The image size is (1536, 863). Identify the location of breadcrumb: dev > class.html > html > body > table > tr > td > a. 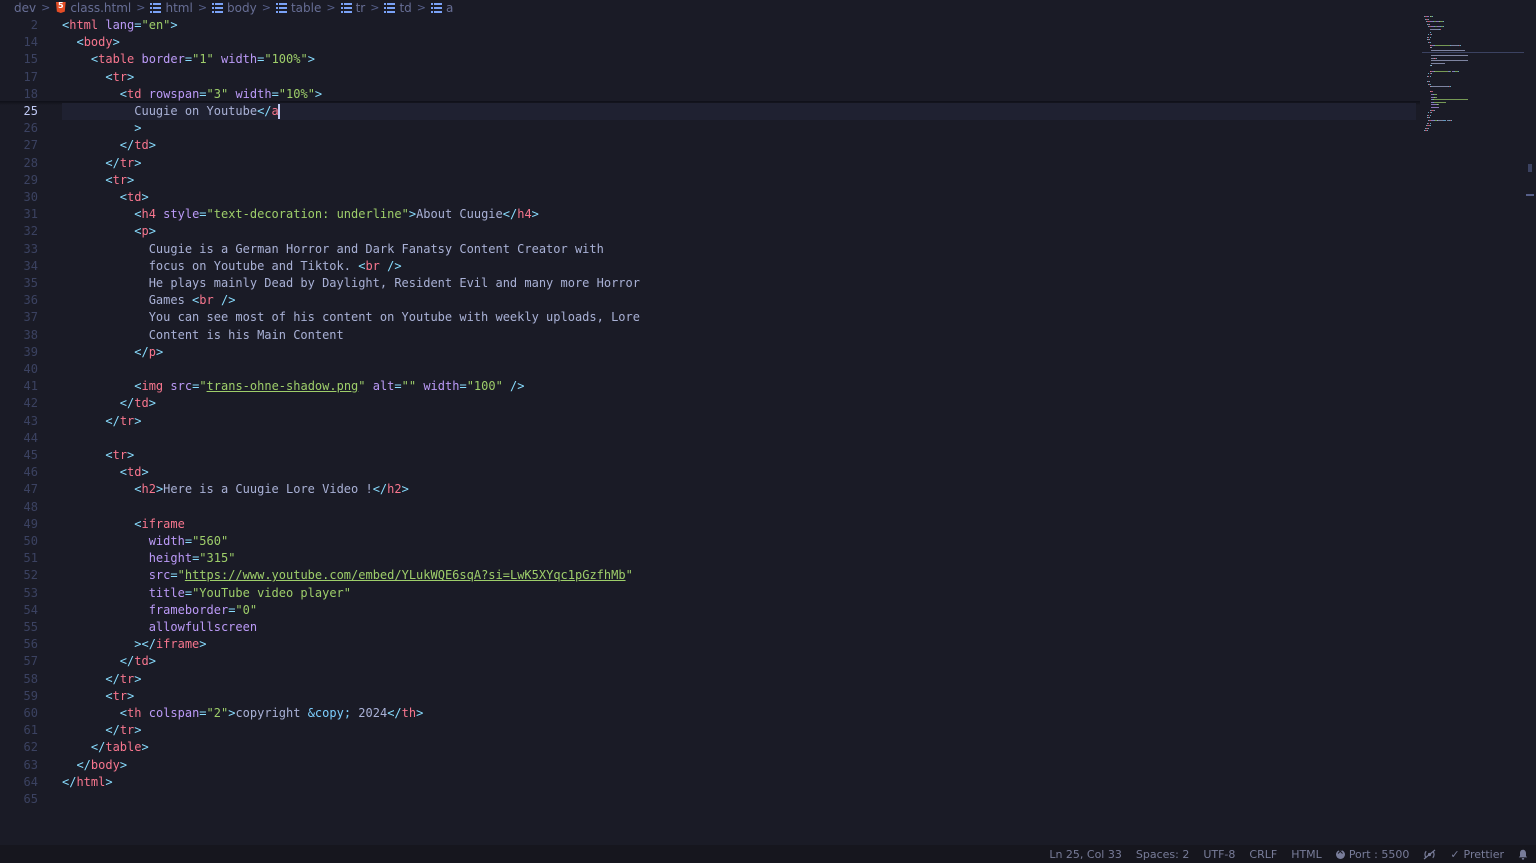
(768, 7).